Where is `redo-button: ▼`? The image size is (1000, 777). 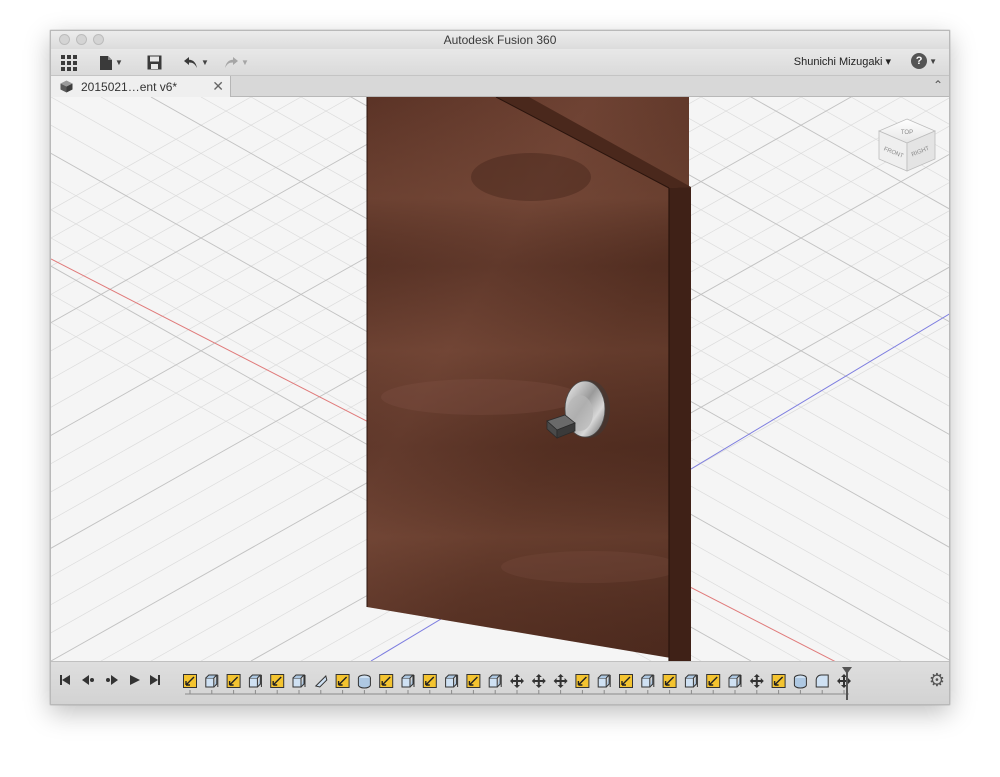
redo-button: ▼ is located at coordinates (236, 62).